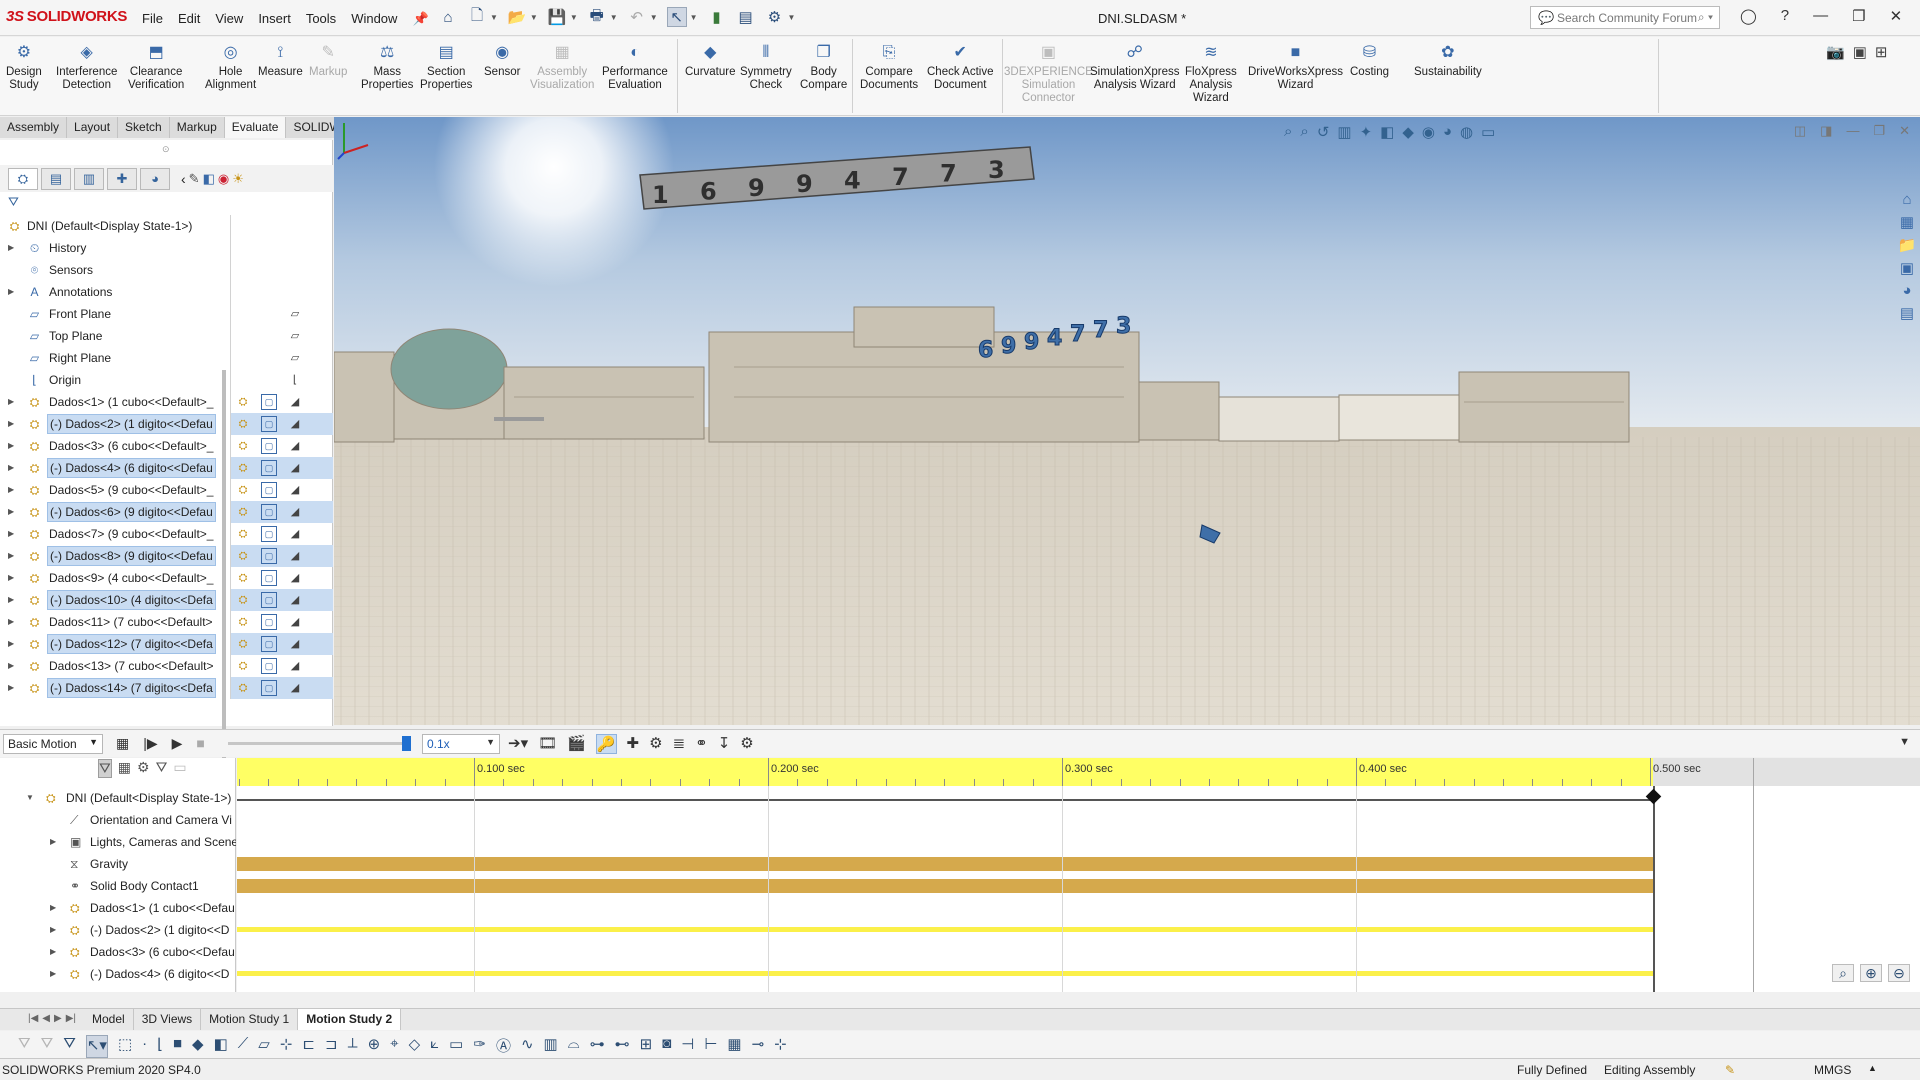  What do you see at coordinates (34, 127) in the screenshot?
I see `tab-assembly: Assembly` at bounding box center [34, 127].